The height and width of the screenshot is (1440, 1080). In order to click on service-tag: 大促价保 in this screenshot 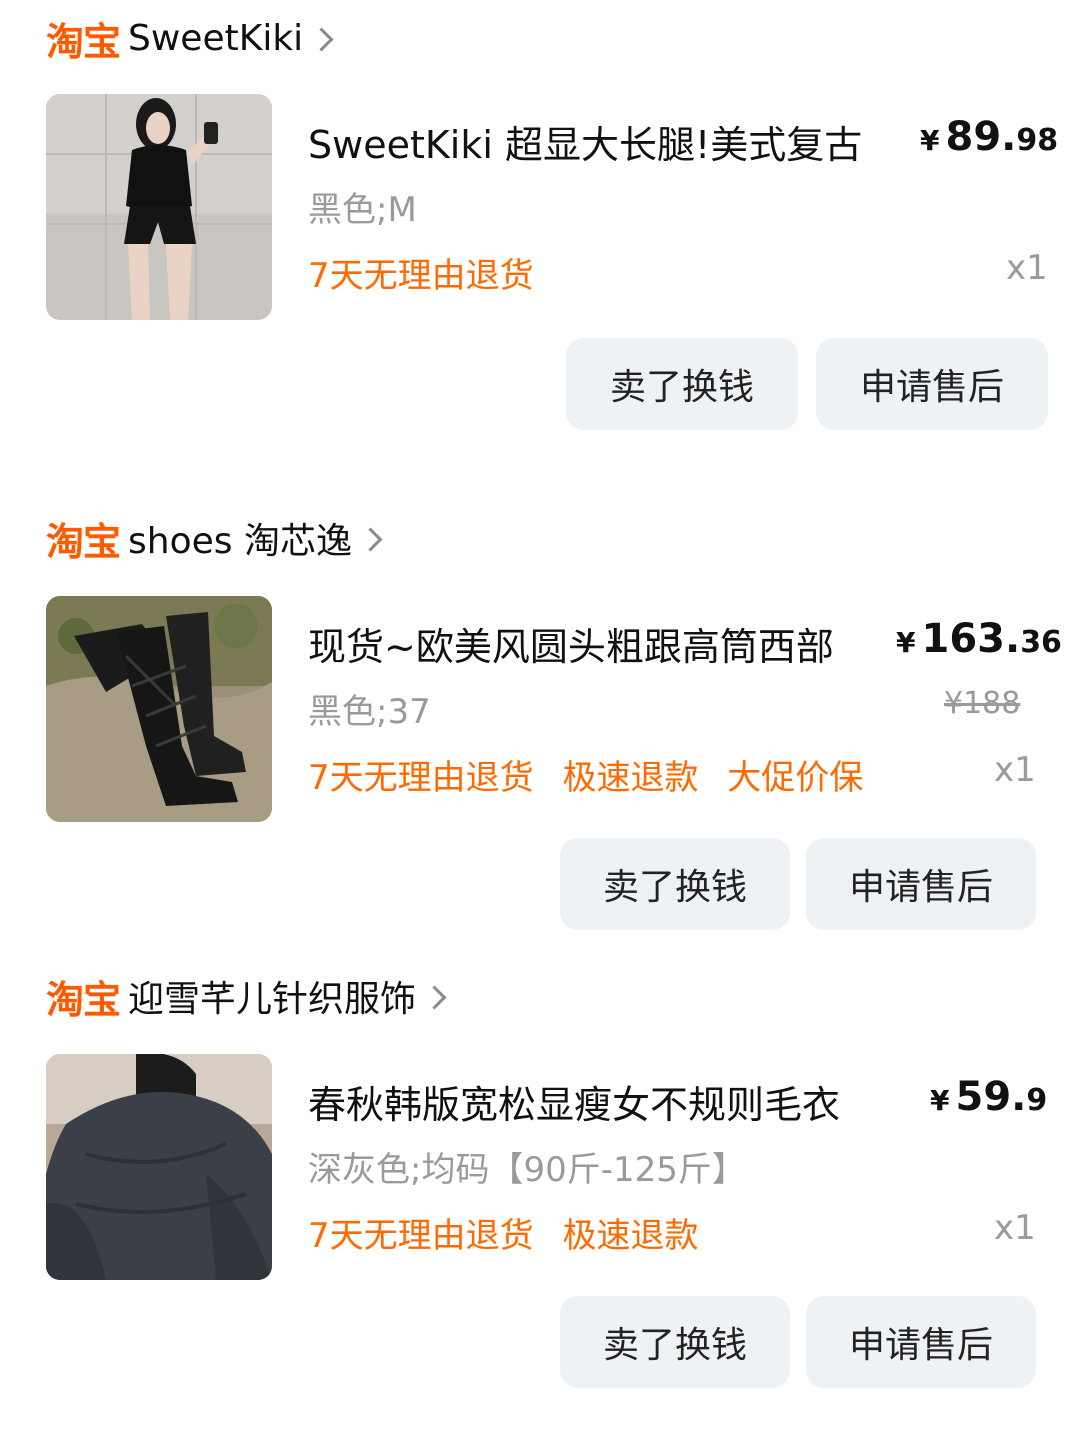, I will do `click(795, 778)`.